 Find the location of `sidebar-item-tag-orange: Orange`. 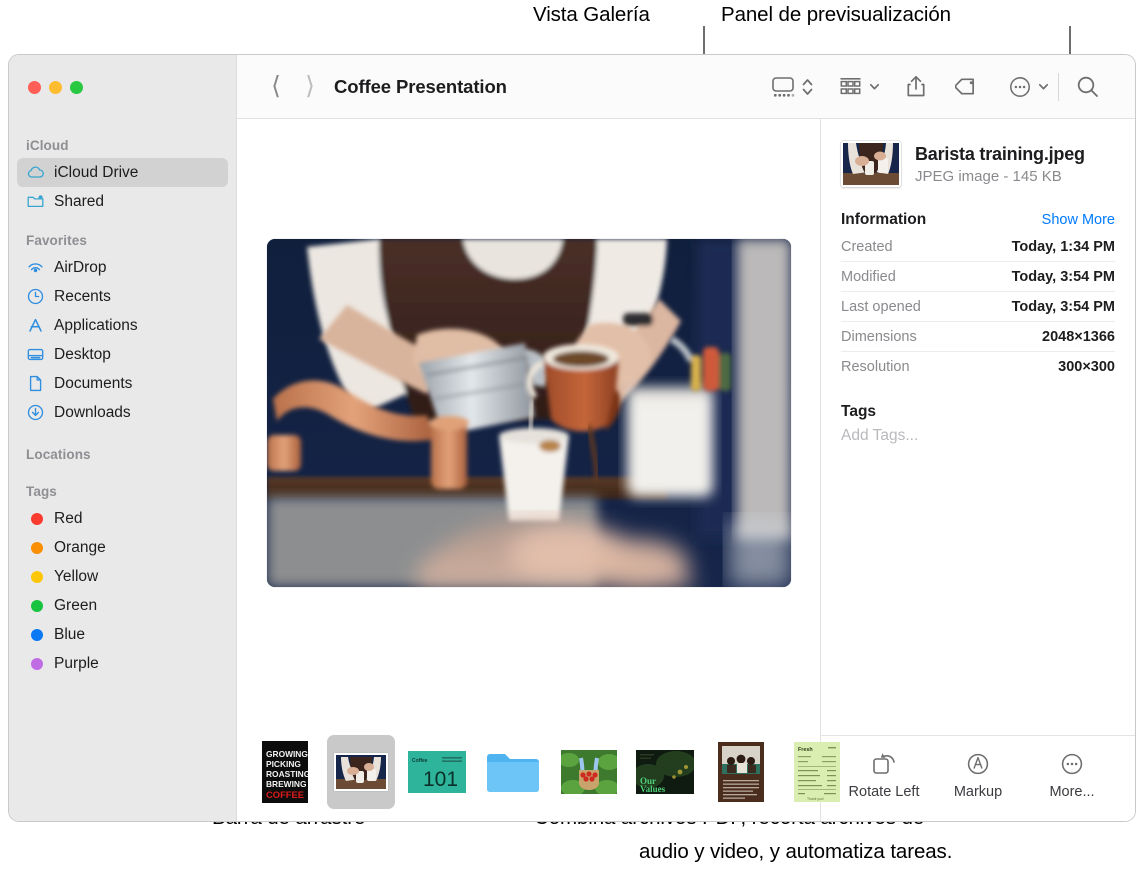

sidebar-item-tag-orange: Orange is located at coordinates (122, 547).